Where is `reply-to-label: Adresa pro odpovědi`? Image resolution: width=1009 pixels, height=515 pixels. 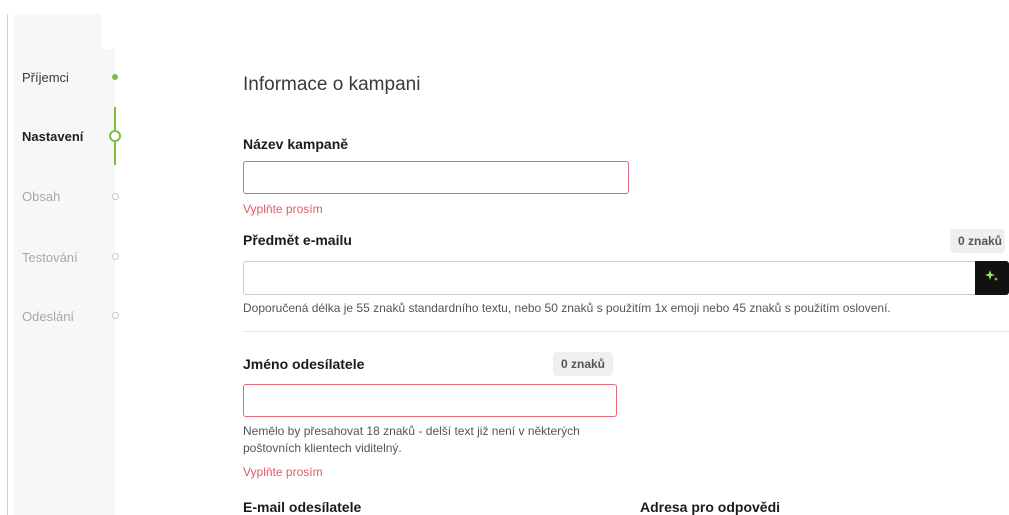
reply-to-label: Adresa pro odpovědi is located at coordinates (710, 507).